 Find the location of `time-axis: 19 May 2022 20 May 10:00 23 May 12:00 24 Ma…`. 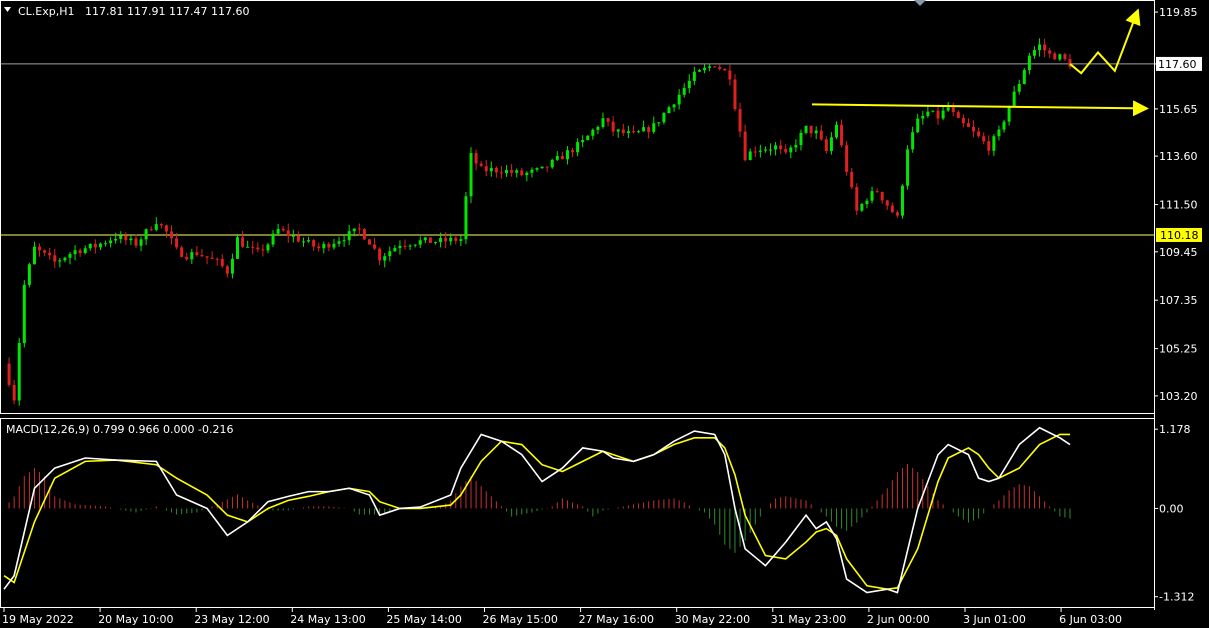

time-axis: 19 May 2022 20 May 10:00 23 May 12:00 24 Ma… is located at coordinates (562, 617).